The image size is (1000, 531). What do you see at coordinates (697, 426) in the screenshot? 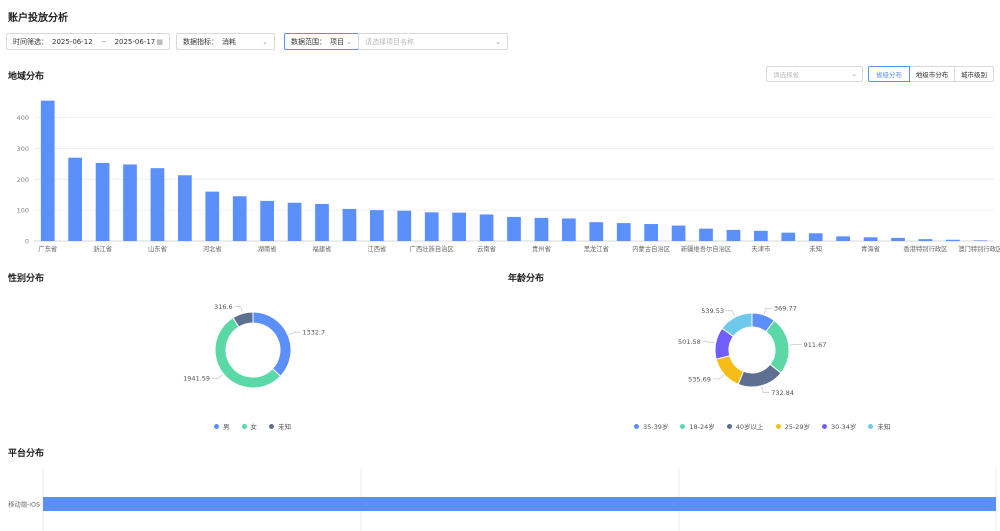
I see `legend-item-18-24: 18-24岁` at bounding box center [697, 426].